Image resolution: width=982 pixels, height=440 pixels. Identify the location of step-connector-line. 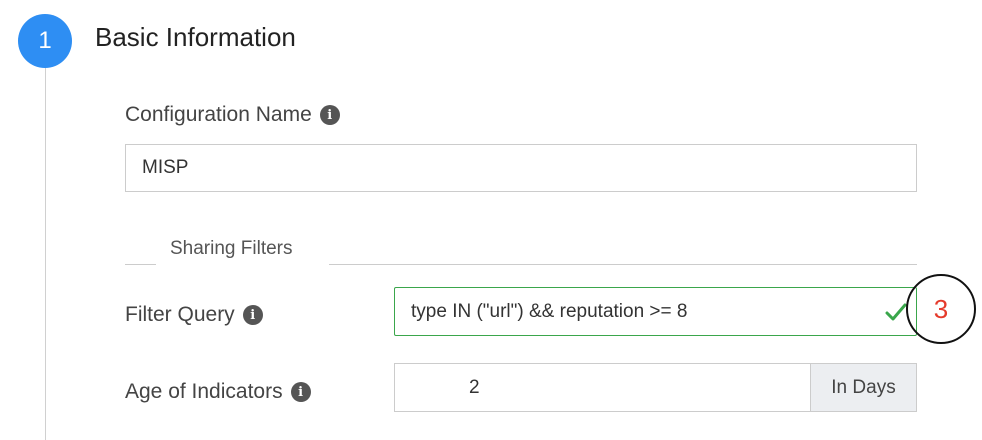
(45, 250).